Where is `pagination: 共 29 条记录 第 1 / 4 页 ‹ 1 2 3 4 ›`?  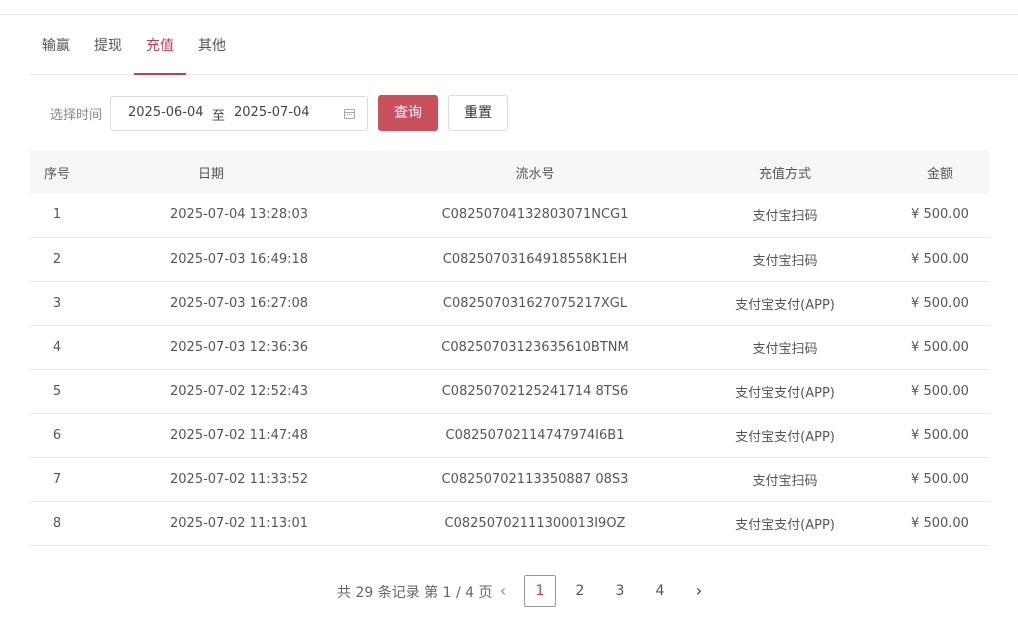
pagination: 共 29 条记录 第 1 / 4 页 ‹ 1 2 3 4 › is located at coordinates (509, 591).